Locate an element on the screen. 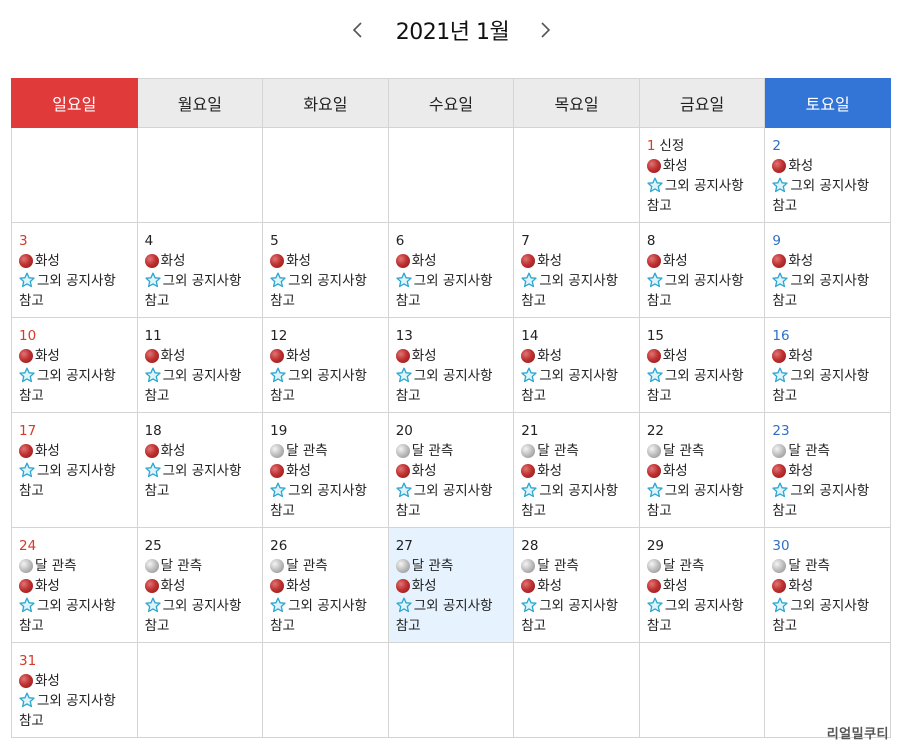 The width and height of the screenshot is (905, 750). day-cell: 21 달 관측 화성 그외 공지사항 참고 is located at coordinates (576, 470).